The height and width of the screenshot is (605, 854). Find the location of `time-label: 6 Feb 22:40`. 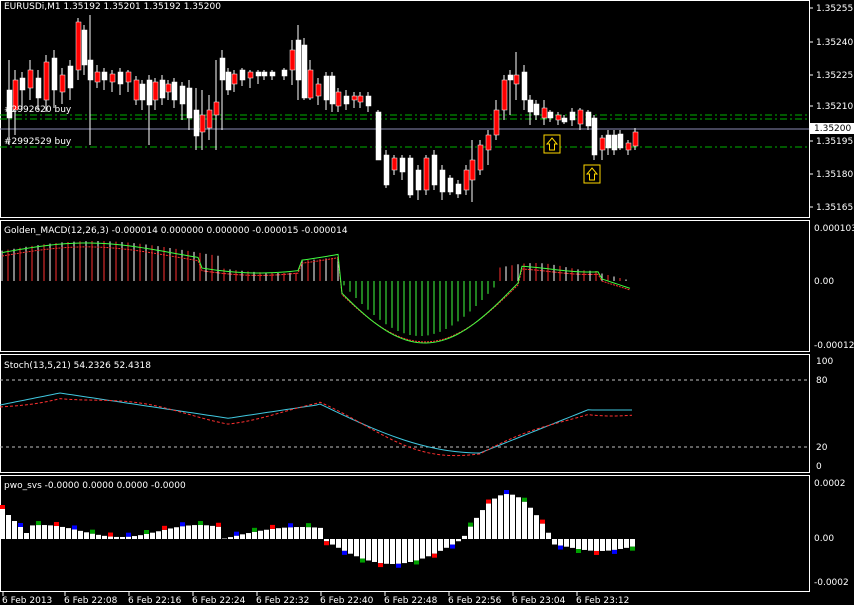

time-label: 6 Feb 22:40 is located at coordinates (347, 600).